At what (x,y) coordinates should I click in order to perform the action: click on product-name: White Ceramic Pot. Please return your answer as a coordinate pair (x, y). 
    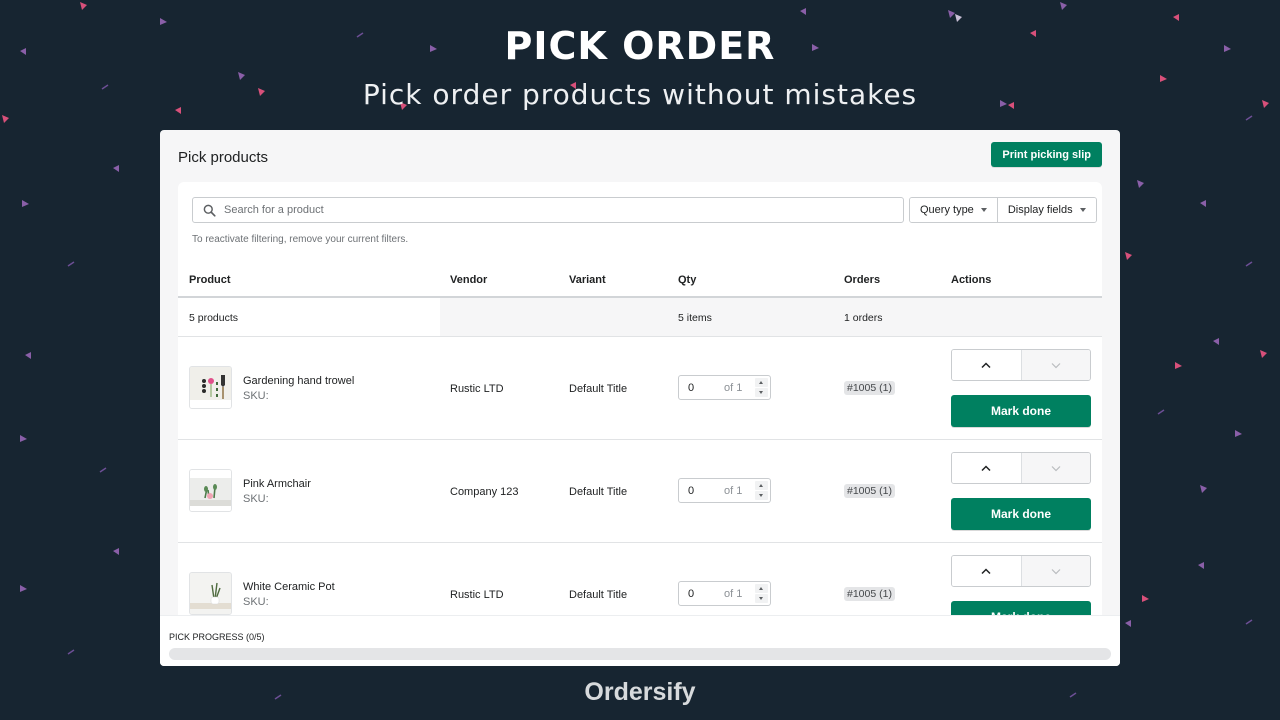
    Looking at the image, I should click on (289, 587).